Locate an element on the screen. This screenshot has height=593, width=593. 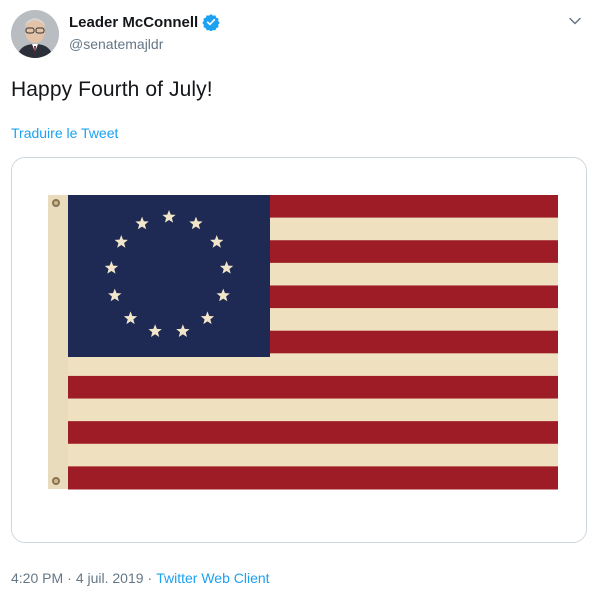
translate-tweet-link: Traduire le Tweet is located at coordinates (64, 133).